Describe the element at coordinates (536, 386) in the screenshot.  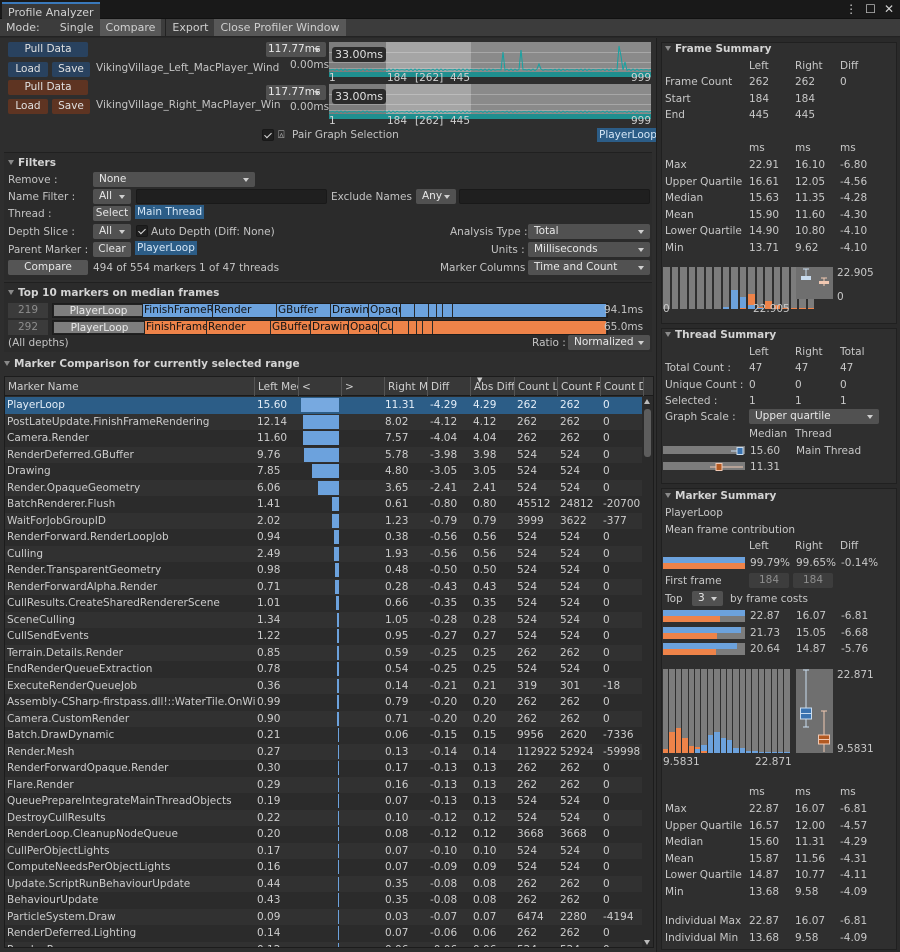
I see `column-header-count-left: Count L` at that location.